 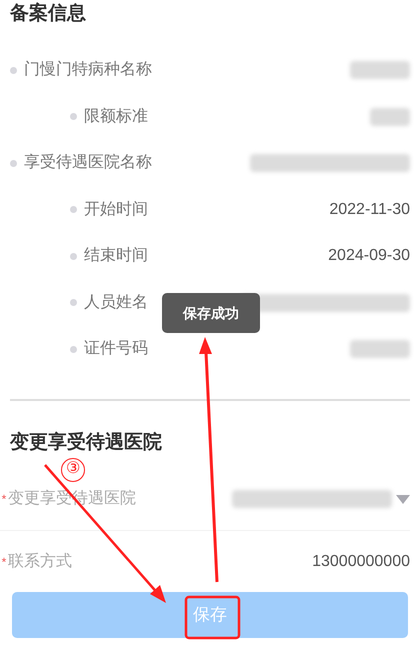 I want to click on section-title: 变更享受待遇医院, so click(x=86, y=442).